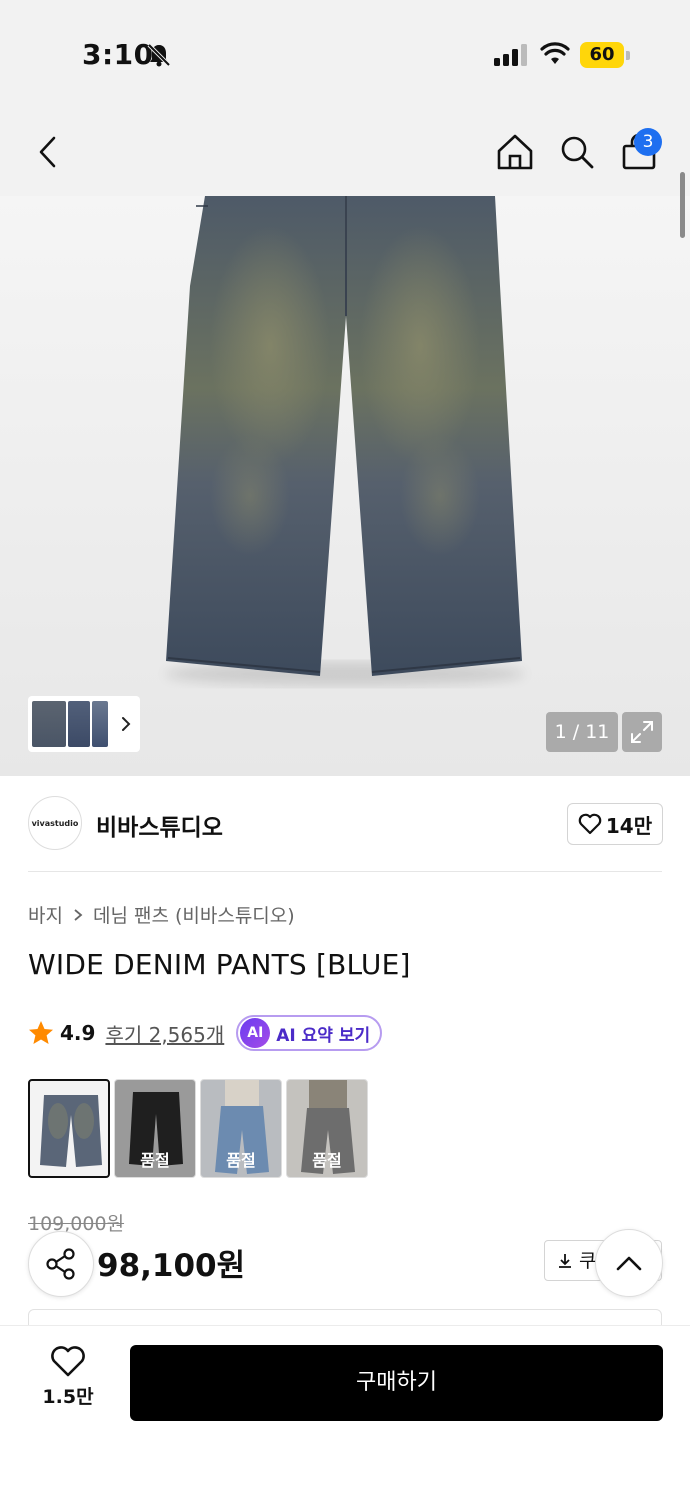 Image resolution: width=690 pixels, height=1500 pixels. What do you see at coordinates (198, 1128) in the screenshot?
I see `color-options: 품절 품절 품절` at bounding box center [198, 1128].